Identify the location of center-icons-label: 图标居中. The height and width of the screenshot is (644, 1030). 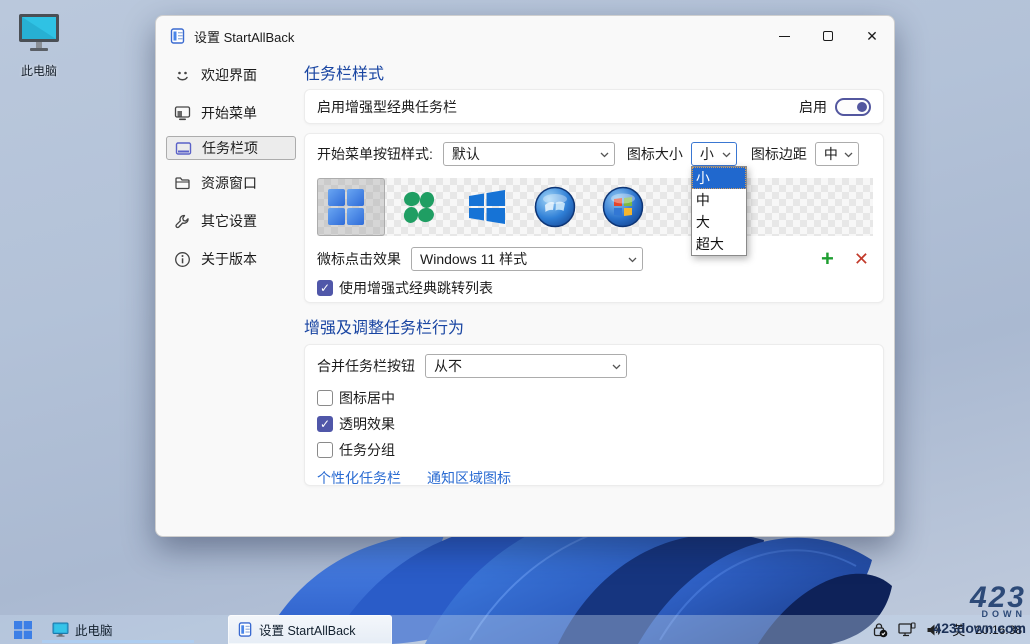
(367, 398).